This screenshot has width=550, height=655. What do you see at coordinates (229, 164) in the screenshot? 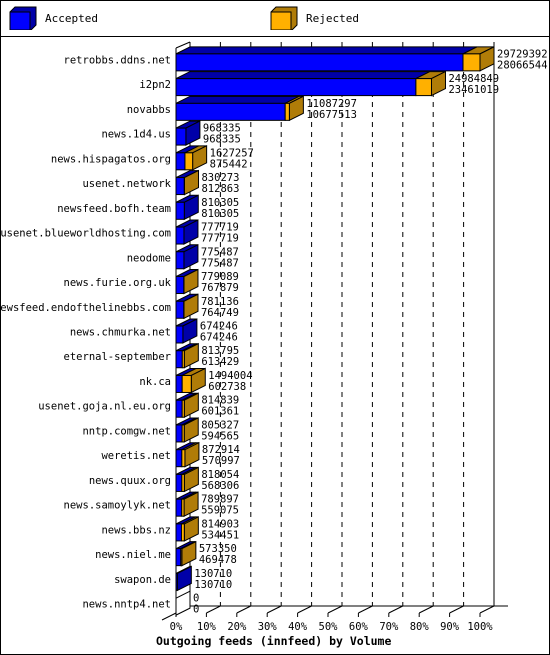
I see `value-label-accepted: 875442` at bounding box center [229, 164].